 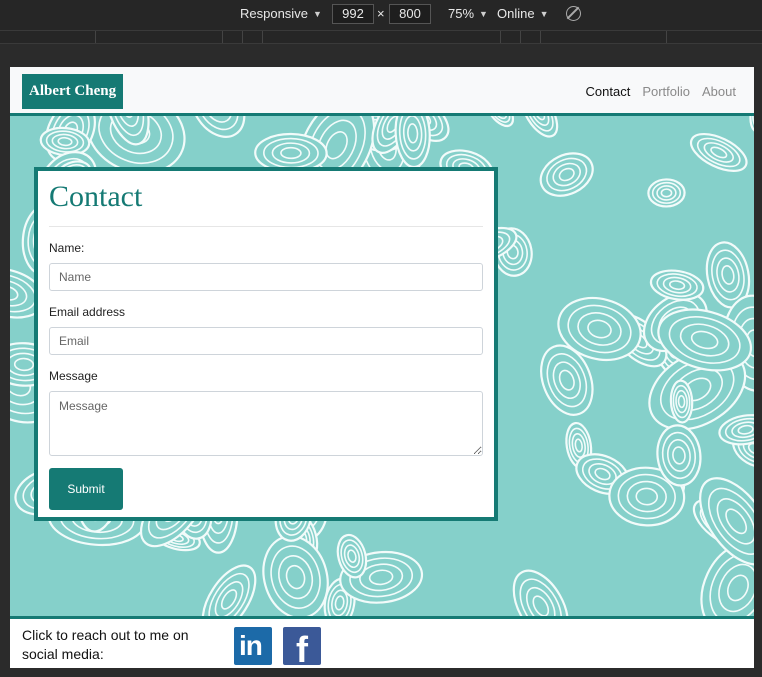 What do you see at coordinates (573, 13) in the screenshot?
I see `rotate-icon` at bounding box center [573, 13].